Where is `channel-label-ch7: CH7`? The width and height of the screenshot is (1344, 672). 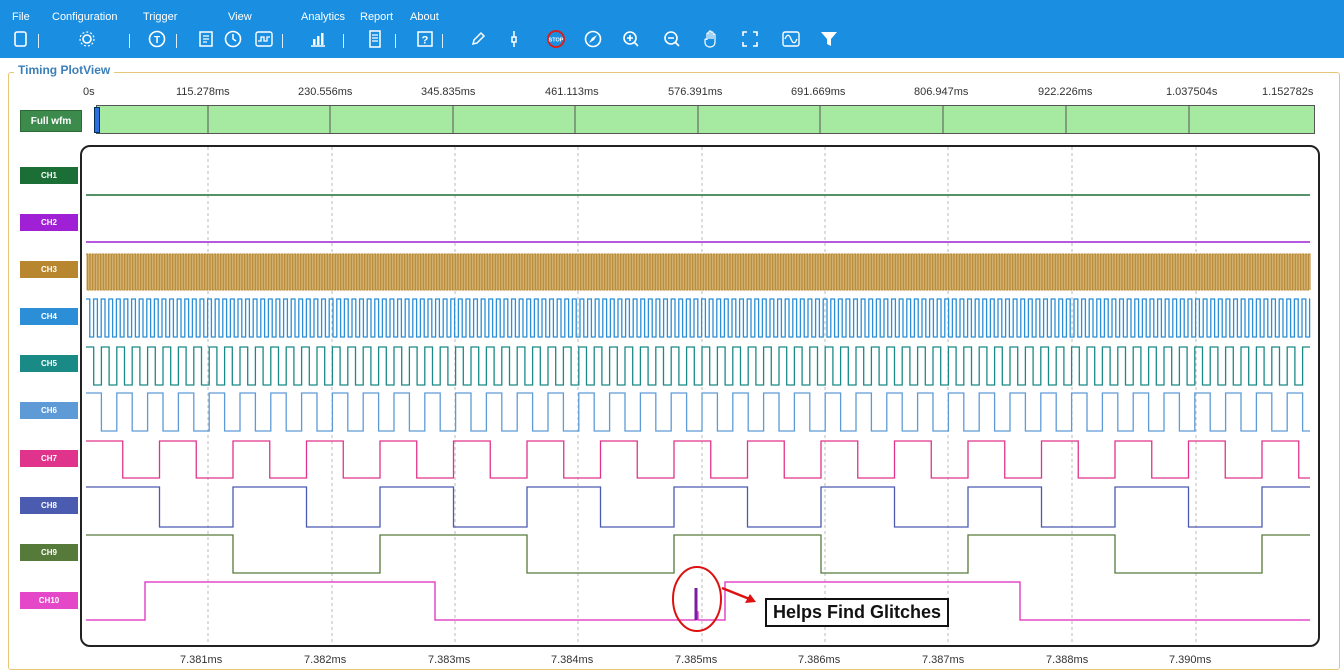
channel-label-ch7: CH7 is located at coordinates (49, 458).